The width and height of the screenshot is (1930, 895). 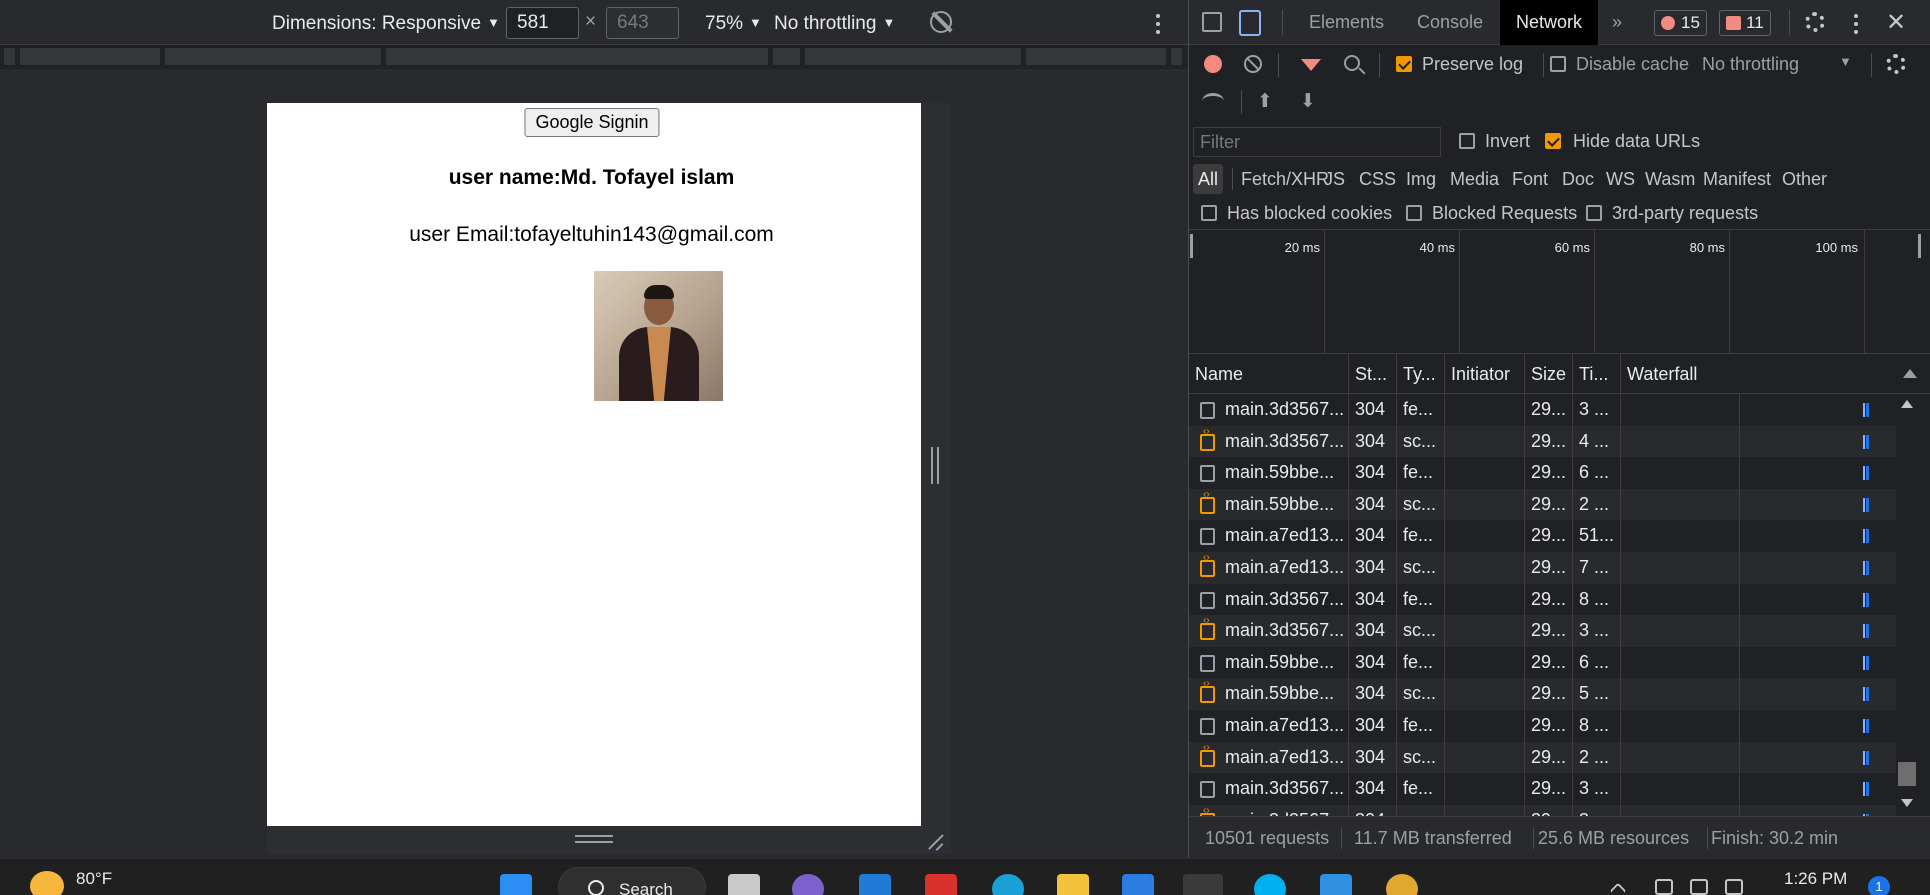 I want to click on third-party-requests-checkbox, so click(x=1594, y=213).